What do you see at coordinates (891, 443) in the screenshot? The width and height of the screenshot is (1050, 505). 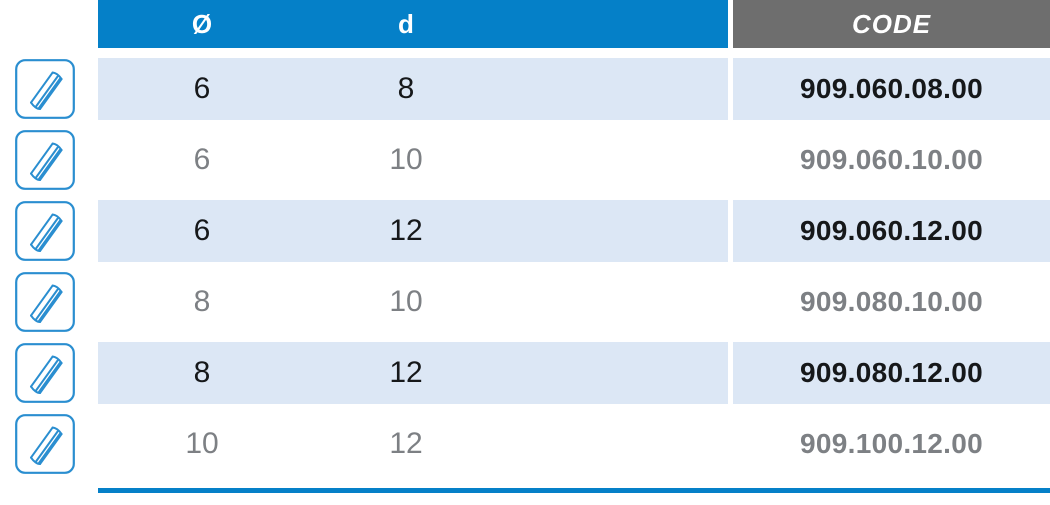 I see `cell-code: 909.100.12.00` at bounding box center [891, 443].